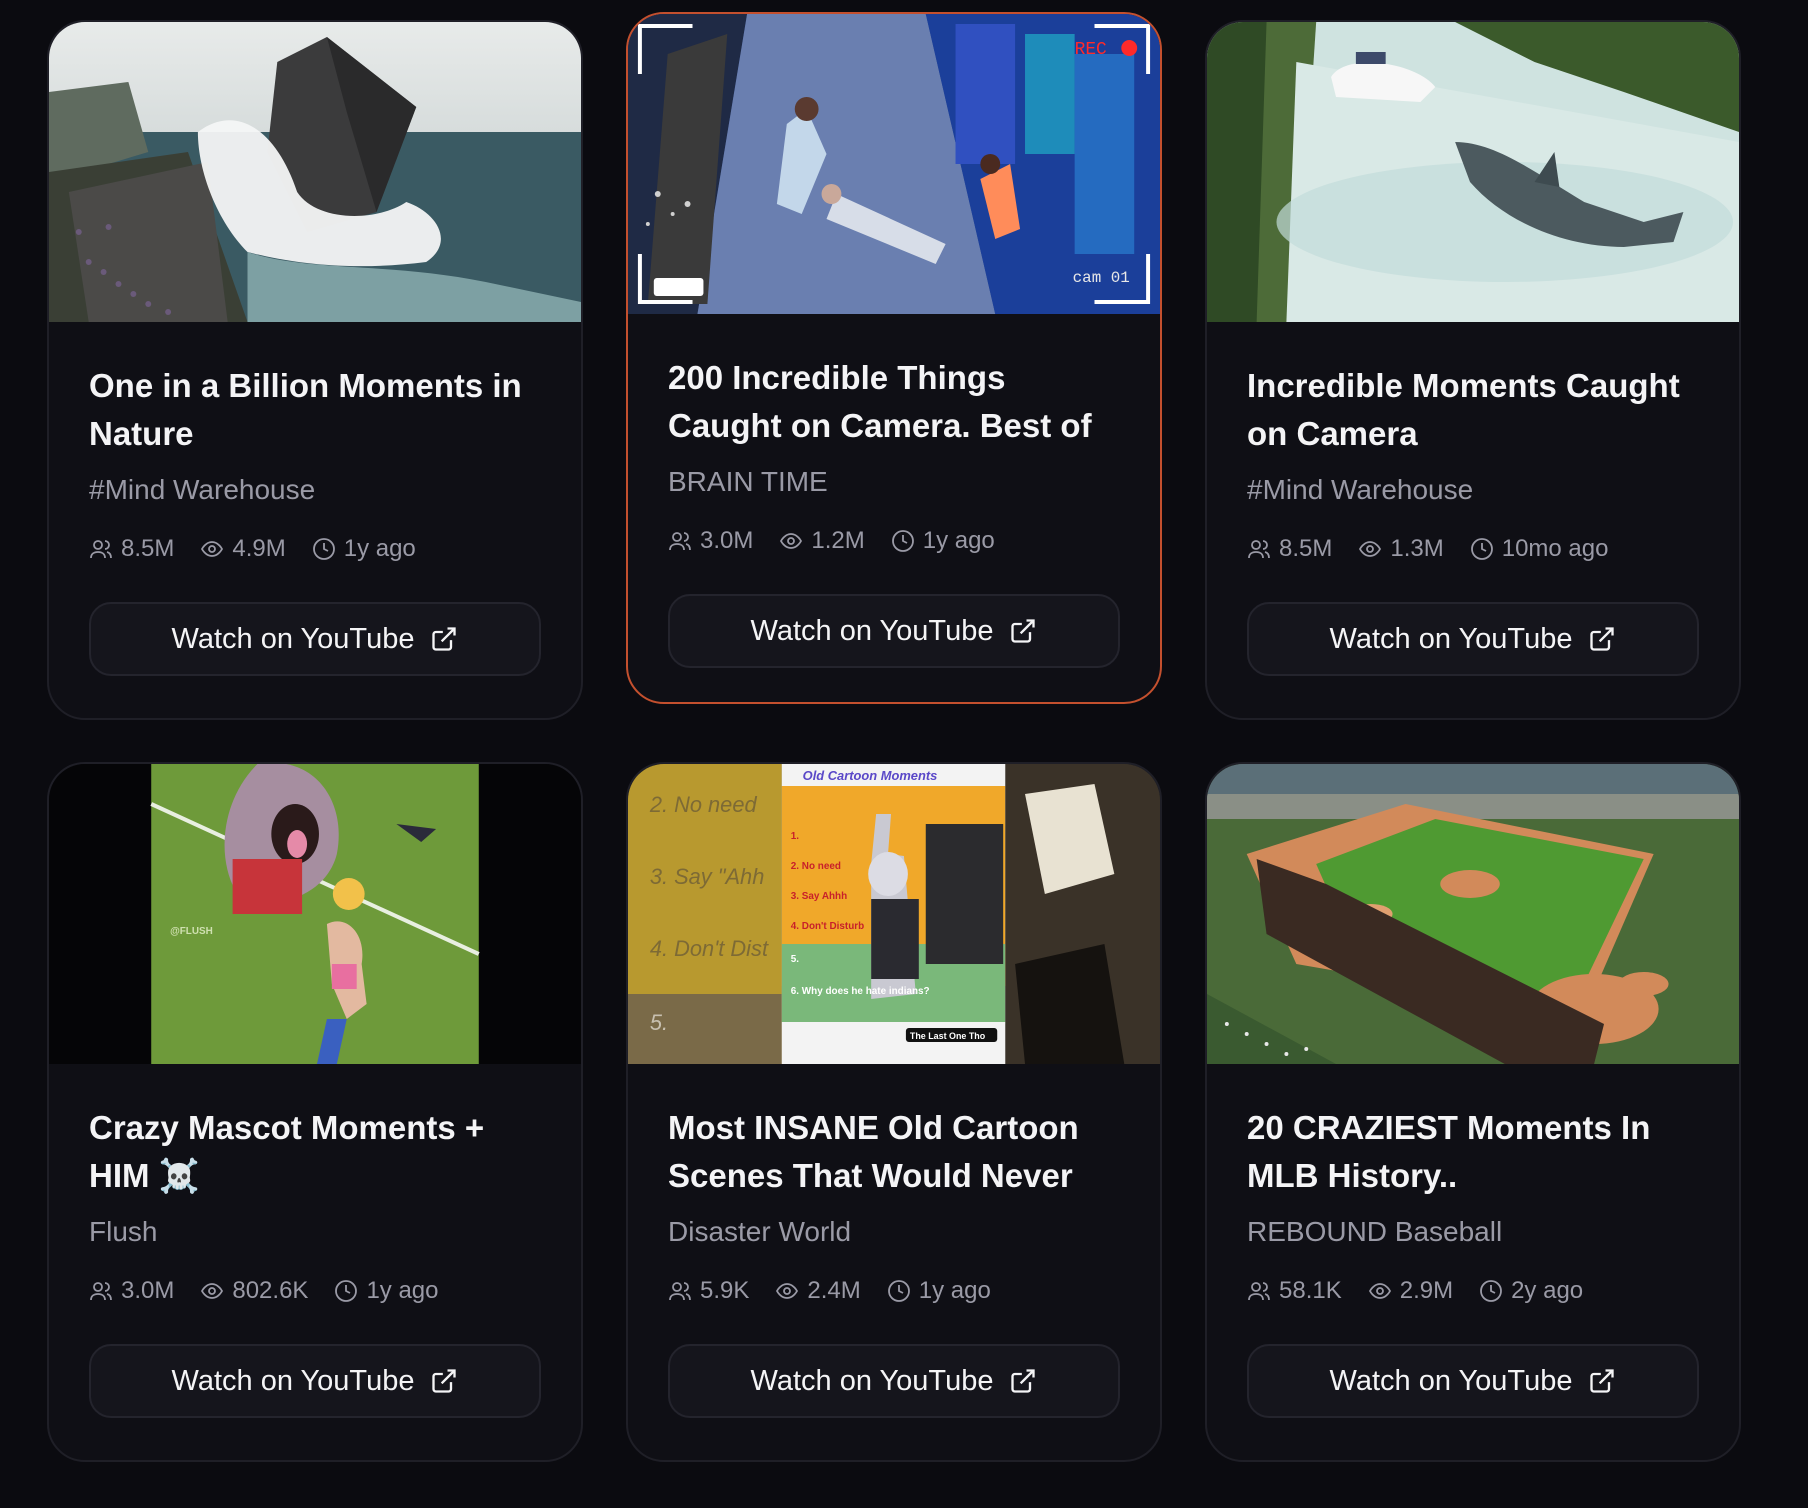 The image size is (1808, 1508). What do you see at coordinates (348, 894) in the screenshot?
I see `emoji-face-icon` at bounding box center [348, 894].